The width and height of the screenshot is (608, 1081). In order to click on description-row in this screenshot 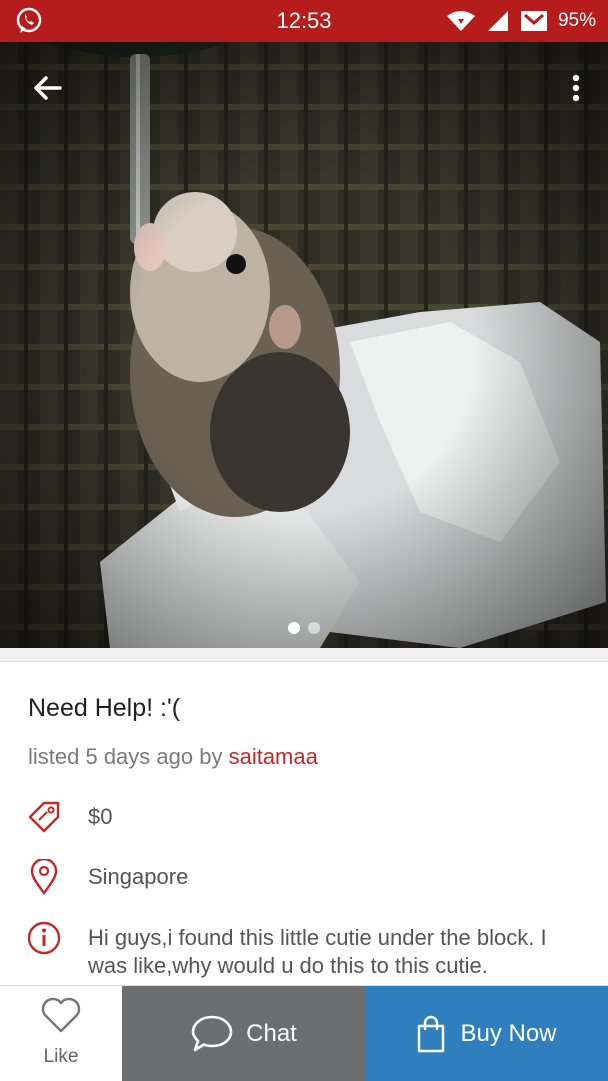, I will do `click(44, 938)`.